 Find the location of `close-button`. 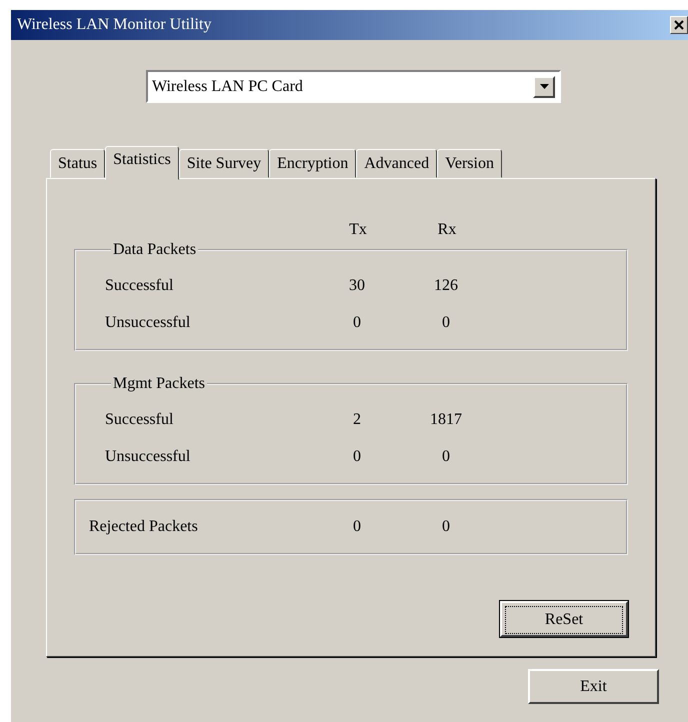

close-button is located at coordinates (679, 25).